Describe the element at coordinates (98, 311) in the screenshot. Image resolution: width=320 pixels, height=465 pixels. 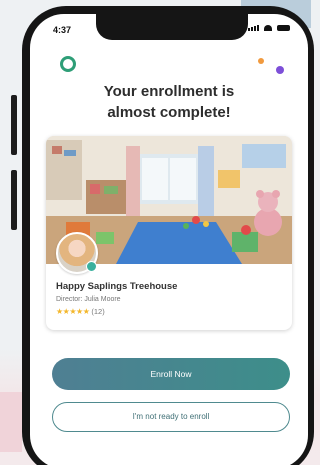
I see `review-count: (12)` at that location.